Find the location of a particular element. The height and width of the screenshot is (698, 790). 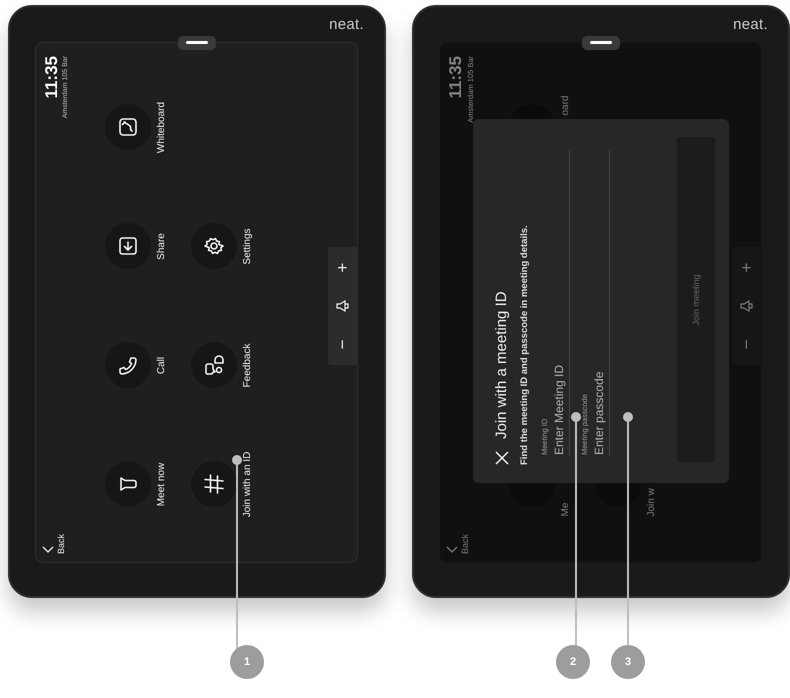

app-label: Feedback is located at coordinates (247, 366).